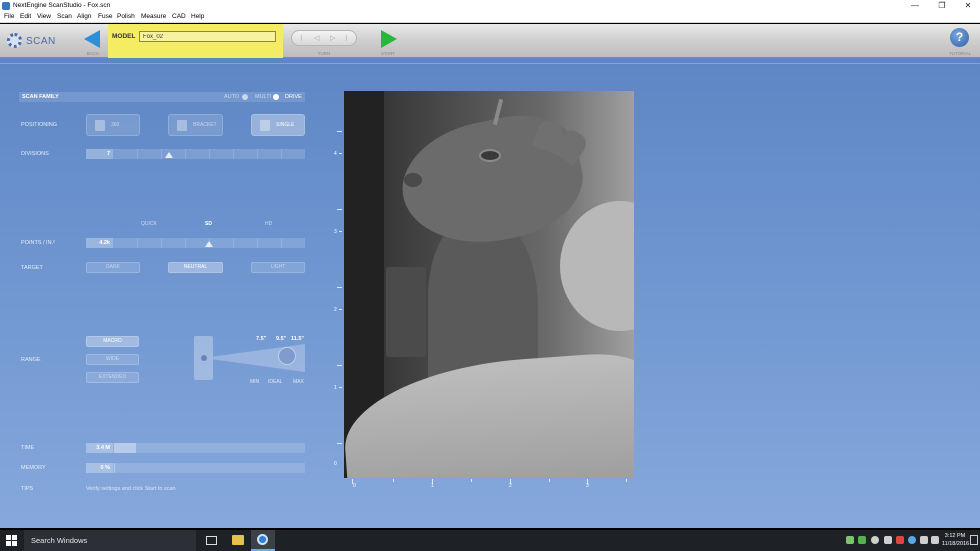 The width and height of the screenshot is (980, 551). What do you see at coordinates (179, 16) in the screenshot?
I see `menu-cad: CAD` at bounding box center [179, 16].